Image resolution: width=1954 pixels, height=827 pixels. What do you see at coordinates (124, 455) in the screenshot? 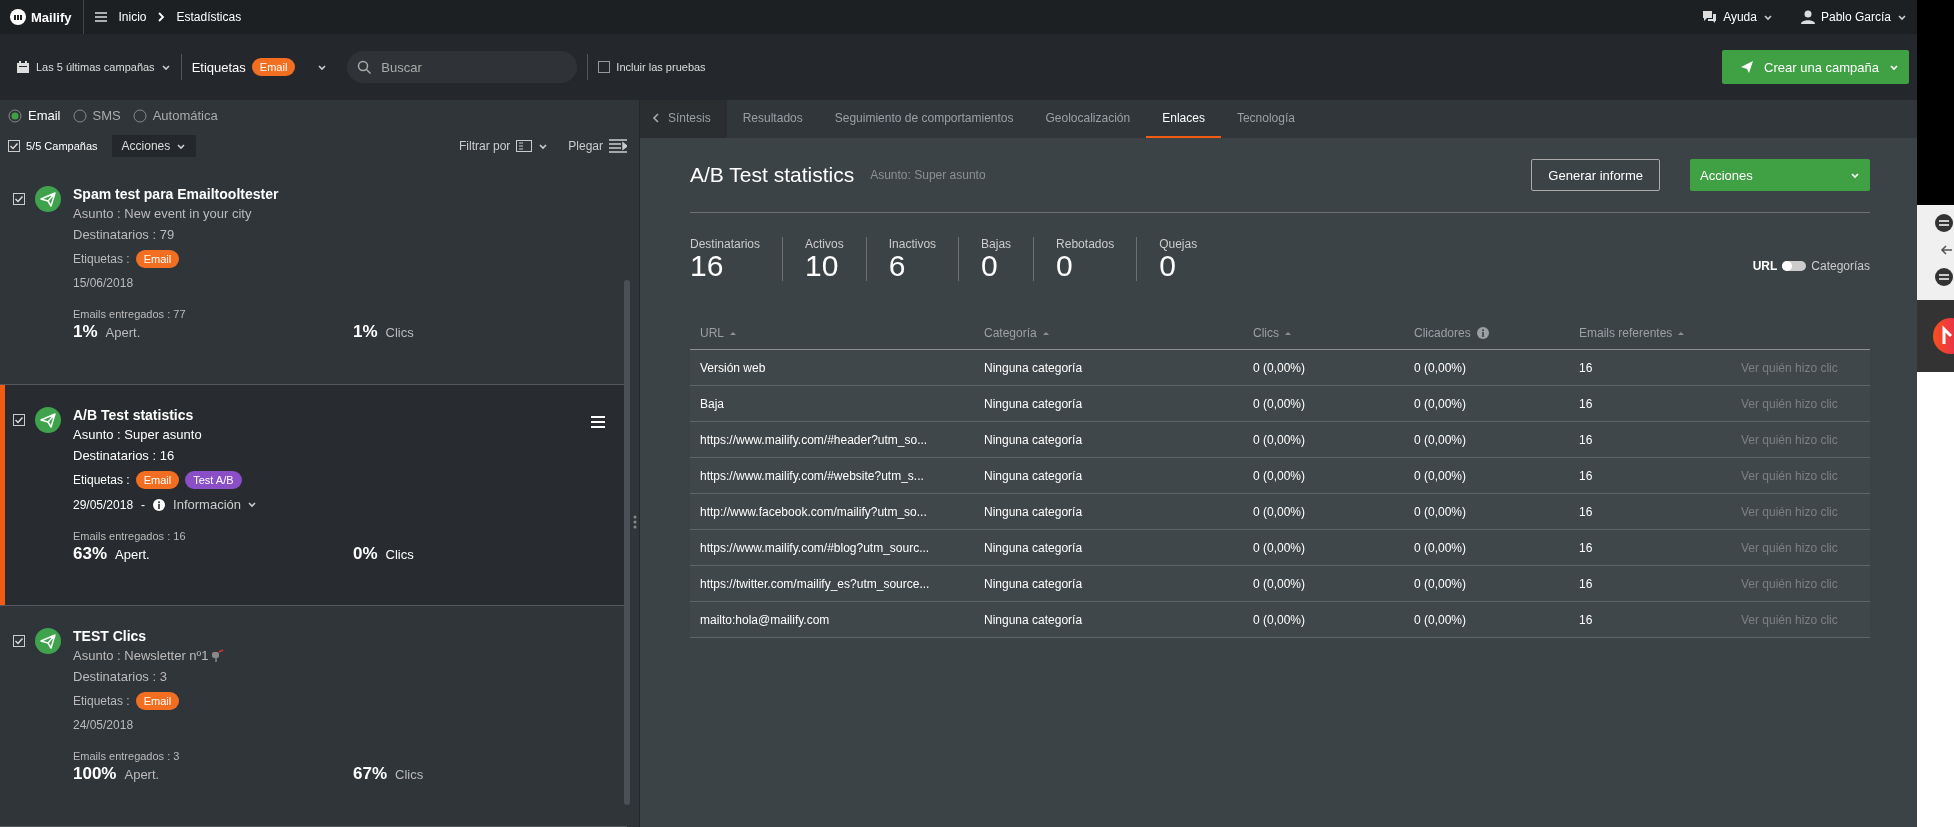
I see `campaign-recipients: Destinatarios : 16` at bounding box center [124, 455].